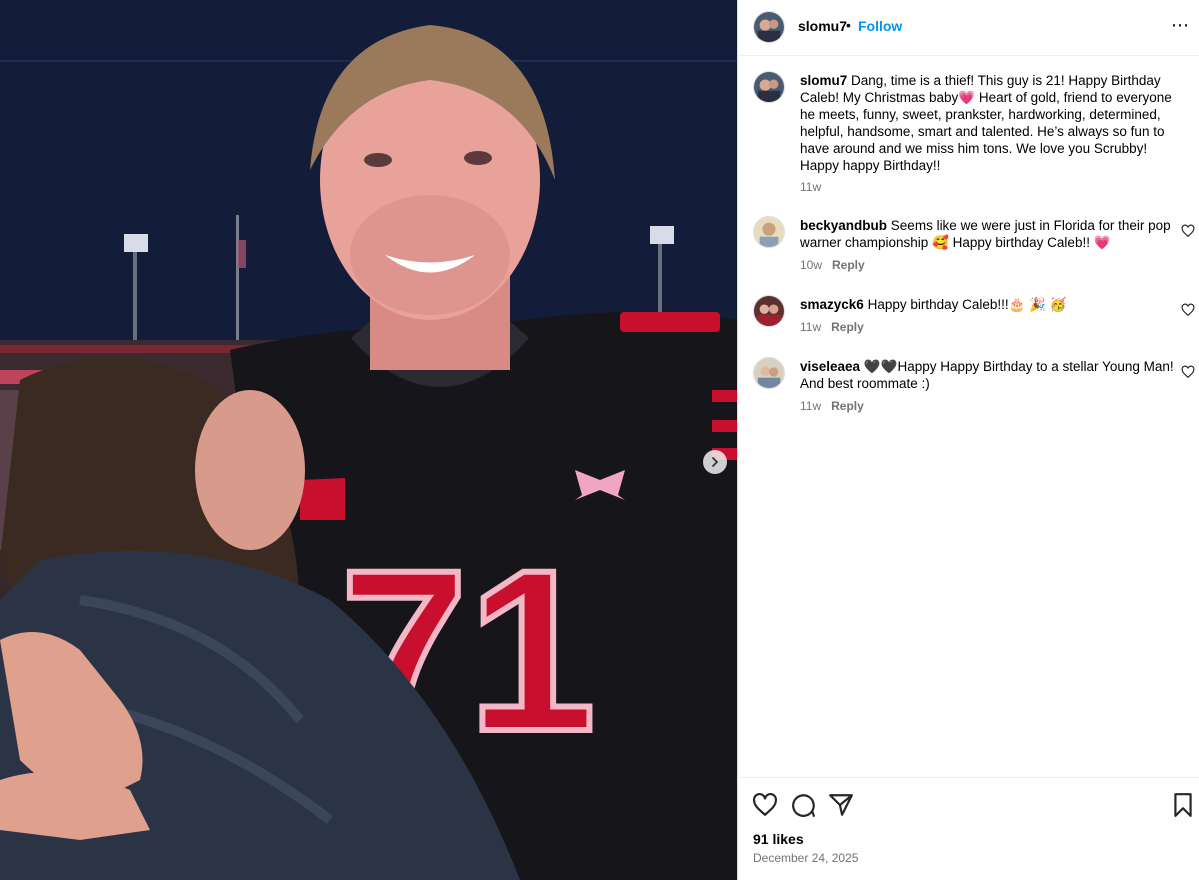  I want to click on comment-meta: 10w Reply, so click(832, 265).